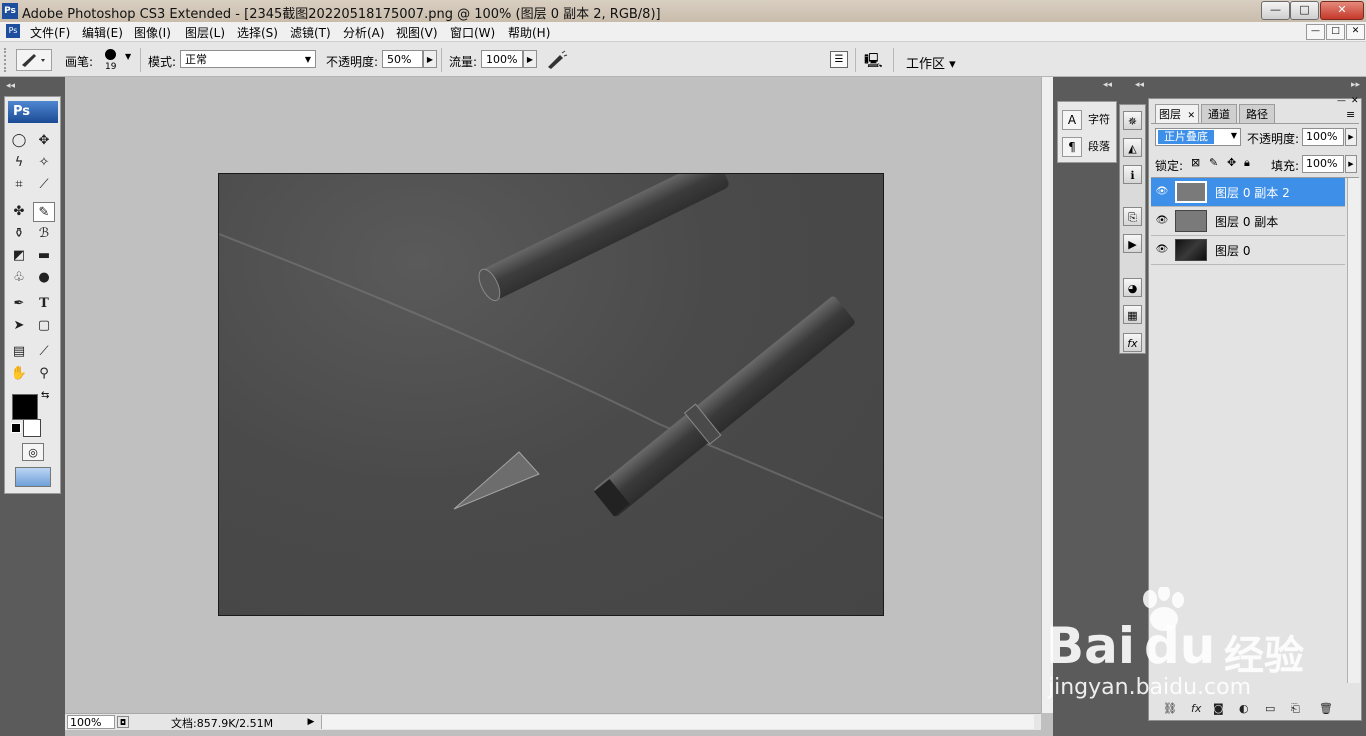 The height and width of the screenshot is (736, 1366). I want to click on panel-close-icon: ✕, so click(1355, 101).